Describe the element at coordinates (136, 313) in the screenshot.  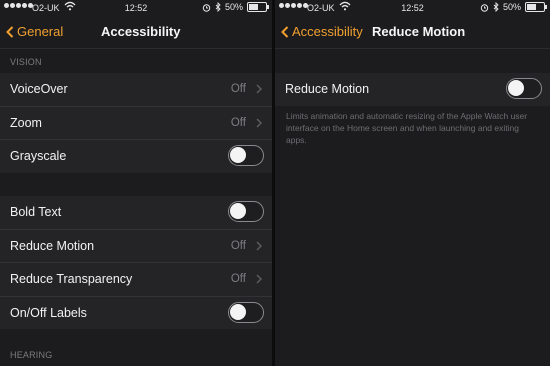
I see `row-on-off-labels: On/Off Labels` at that location.